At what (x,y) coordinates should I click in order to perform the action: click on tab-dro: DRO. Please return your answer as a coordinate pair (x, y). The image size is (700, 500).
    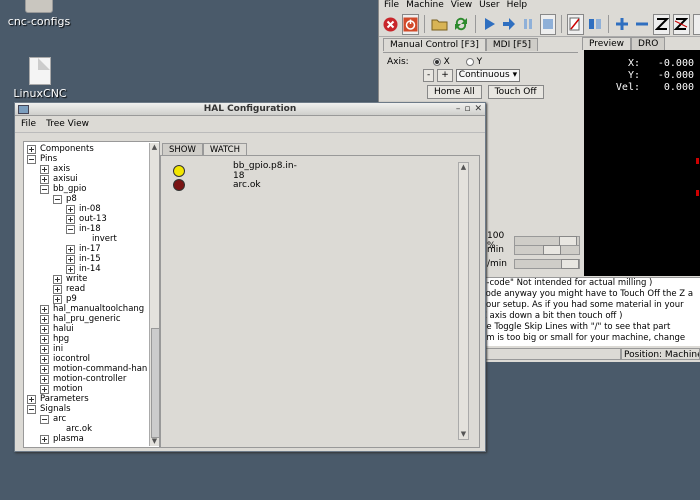
    Looking at the image, I should click on (648, 43).